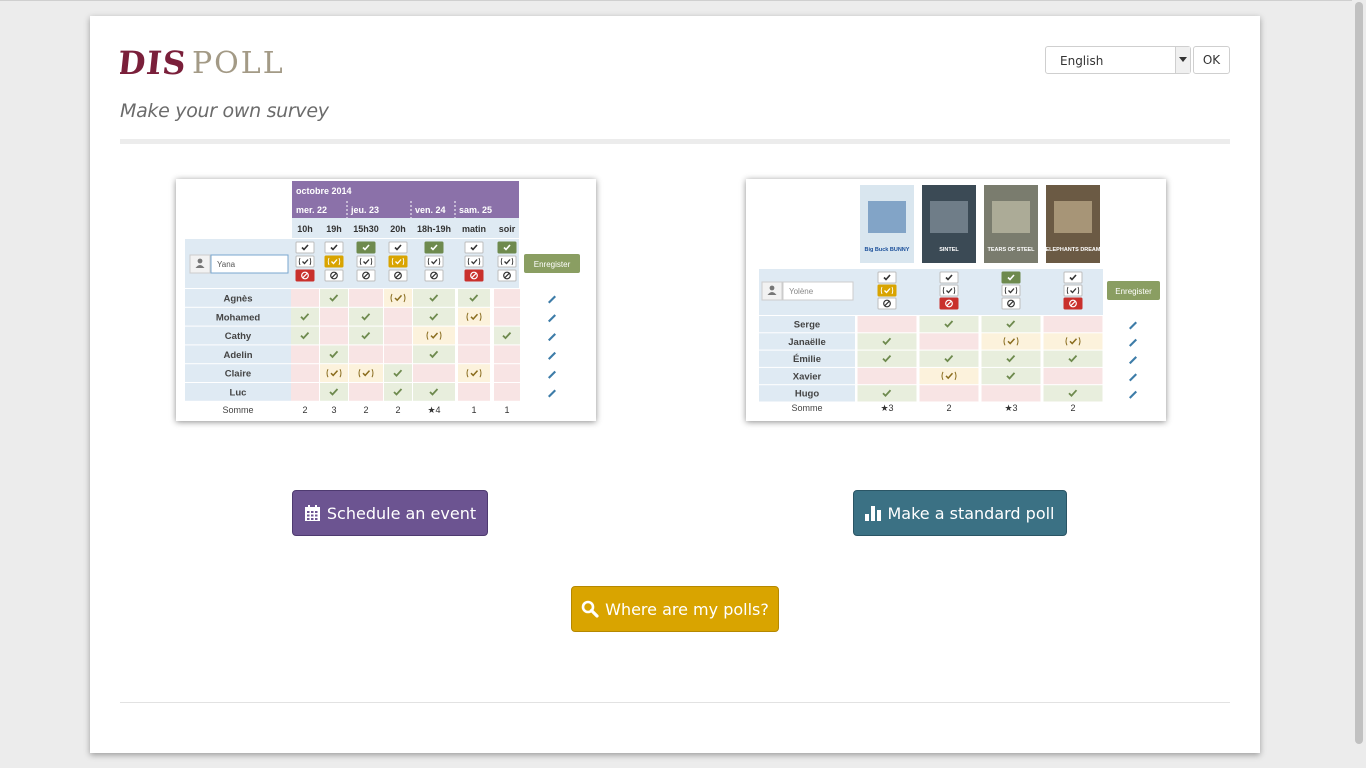  I want to click on hour-label: 10h, so click(305, 229).